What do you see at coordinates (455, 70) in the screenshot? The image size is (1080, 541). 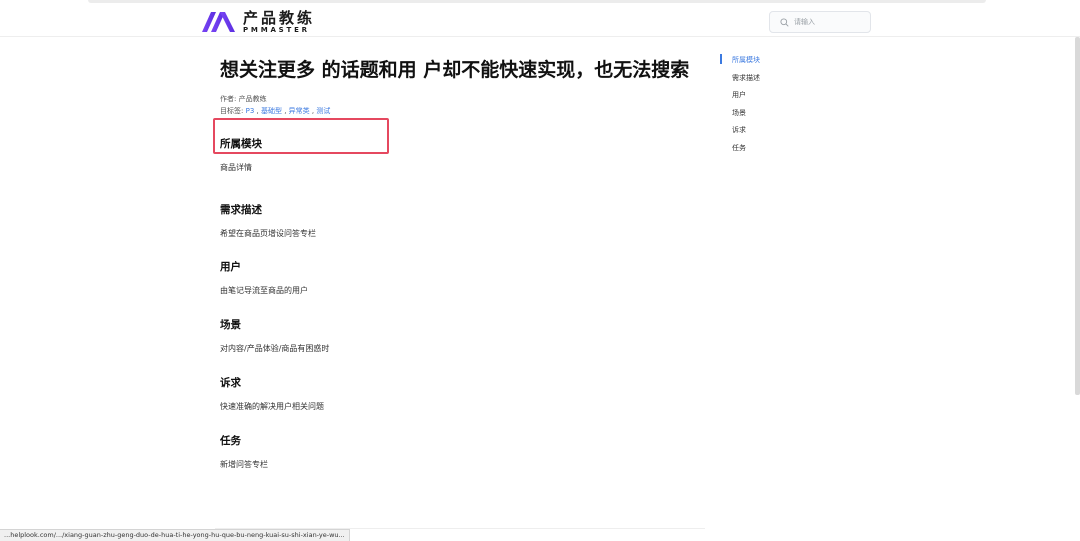 I see `page-title: 想关注更多 的话题和用 户却不能快速实现，也无法搜索` at bounding box center [455, 70].